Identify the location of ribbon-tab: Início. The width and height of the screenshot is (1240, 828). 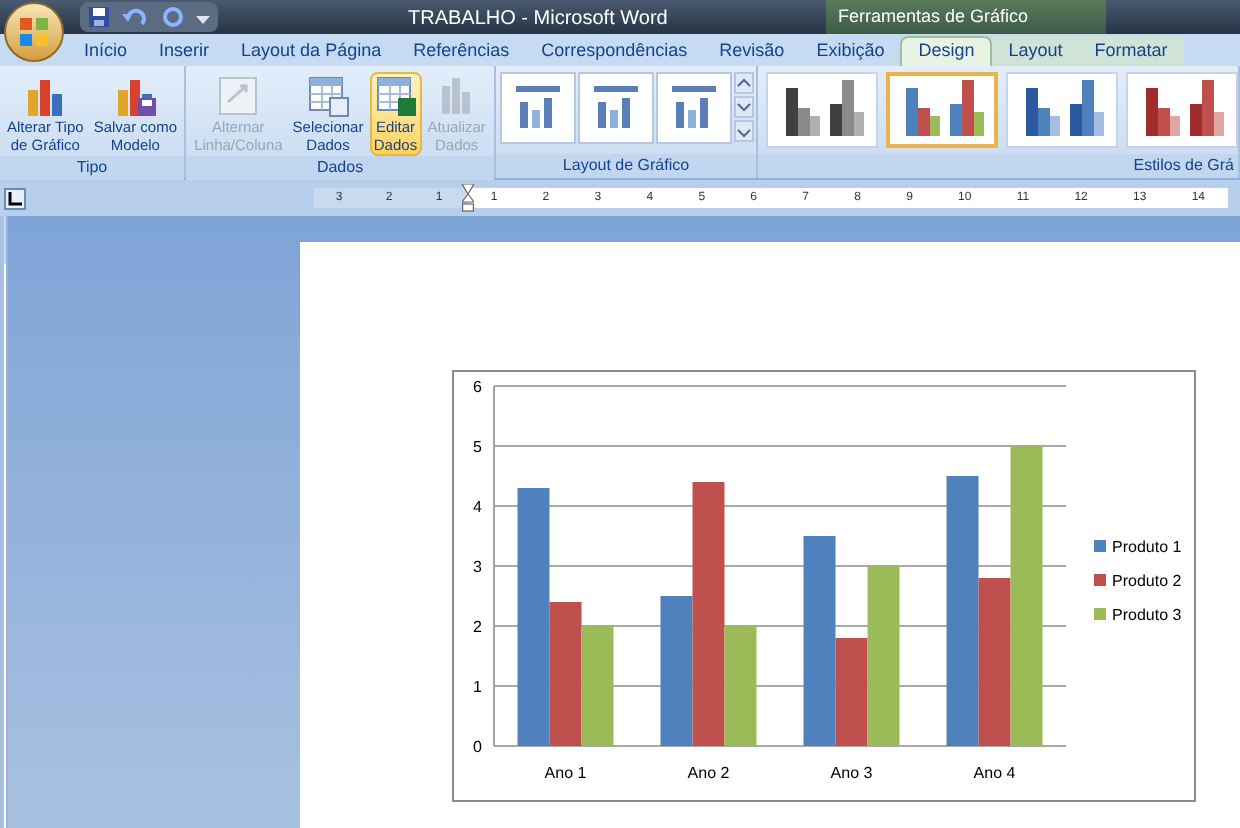
(106, 51).